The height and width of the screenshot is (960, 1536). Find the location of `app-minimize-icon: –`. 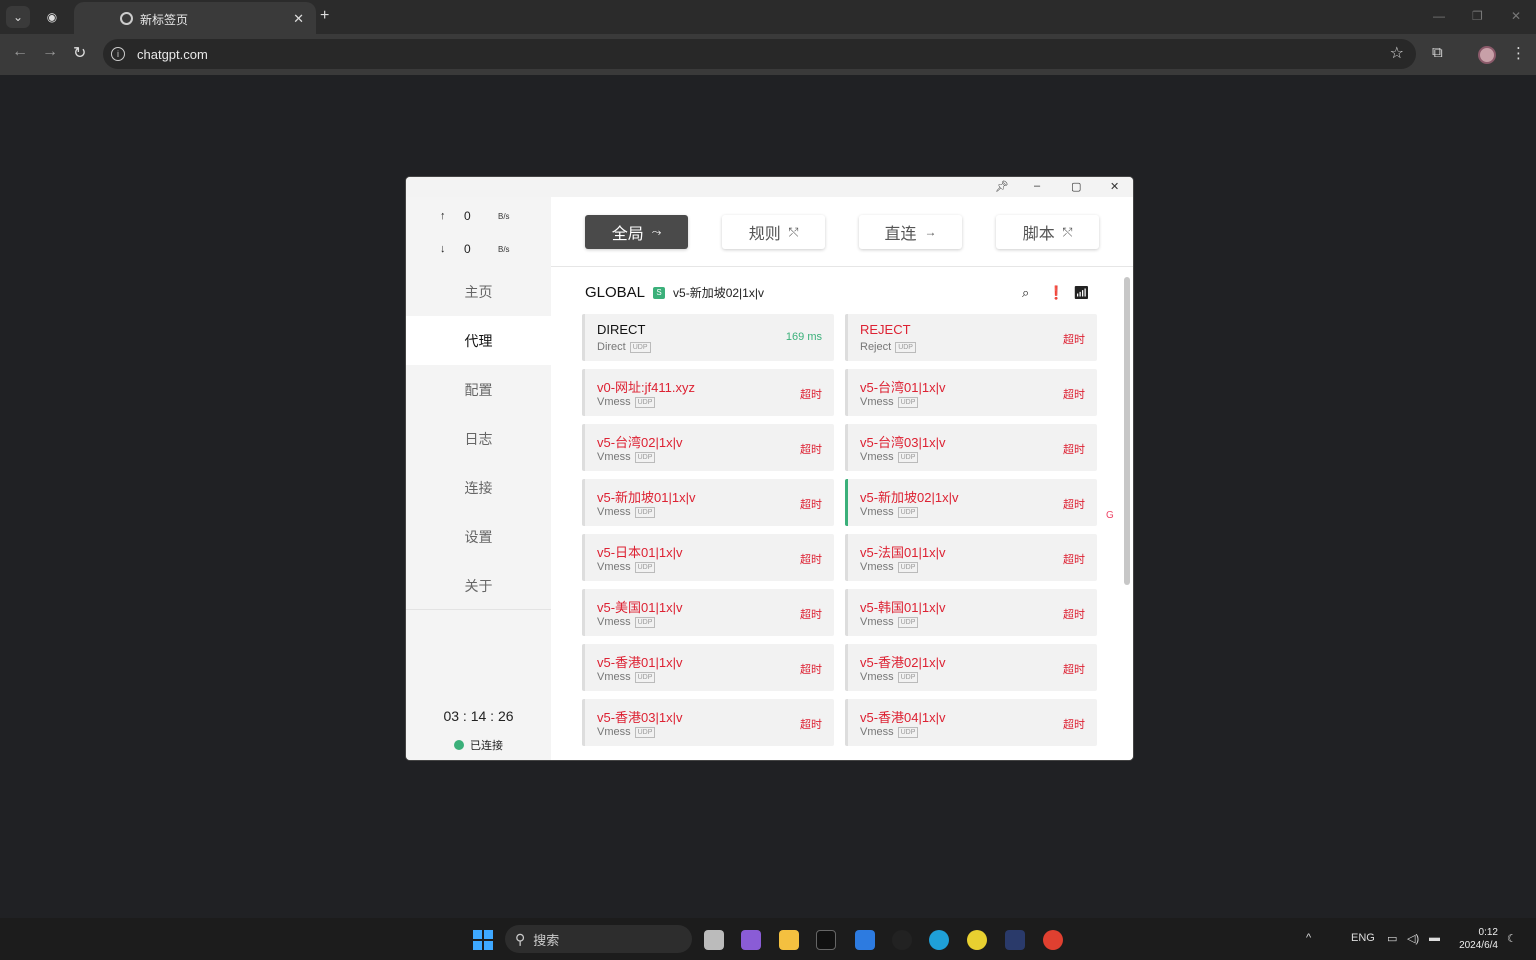

app-minimize-icon: – is located at coordinates (1037, 186).